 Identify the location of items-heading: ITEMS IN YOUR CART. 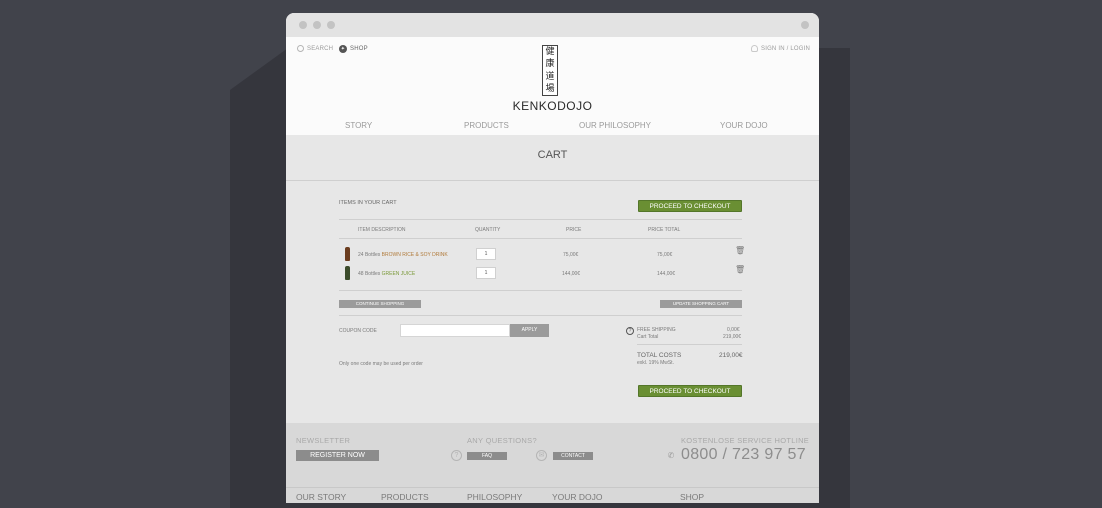
(368, 203).